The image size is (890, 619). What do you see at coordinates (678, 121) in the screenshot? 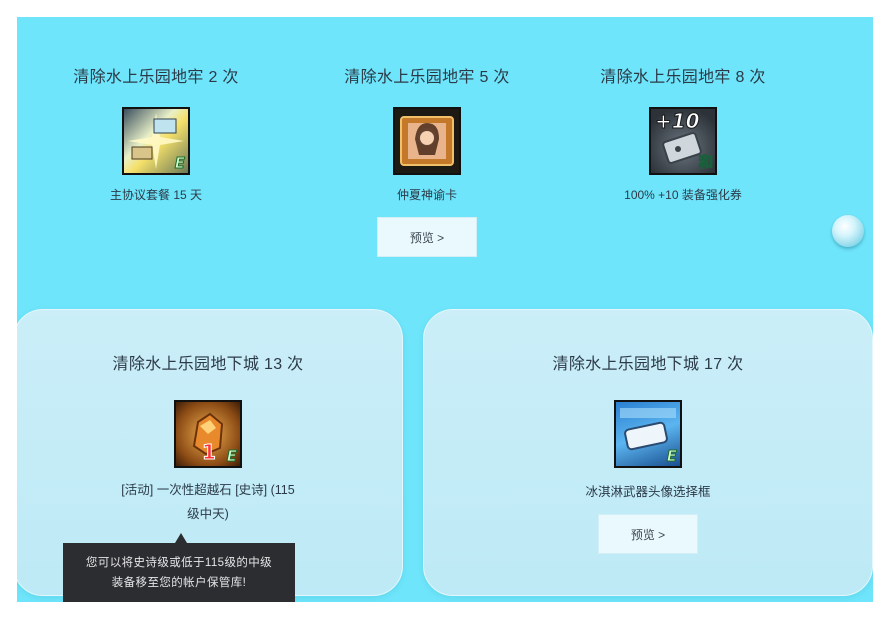
I see `plus-ten-label: +10` at bounding box center [678, 121].